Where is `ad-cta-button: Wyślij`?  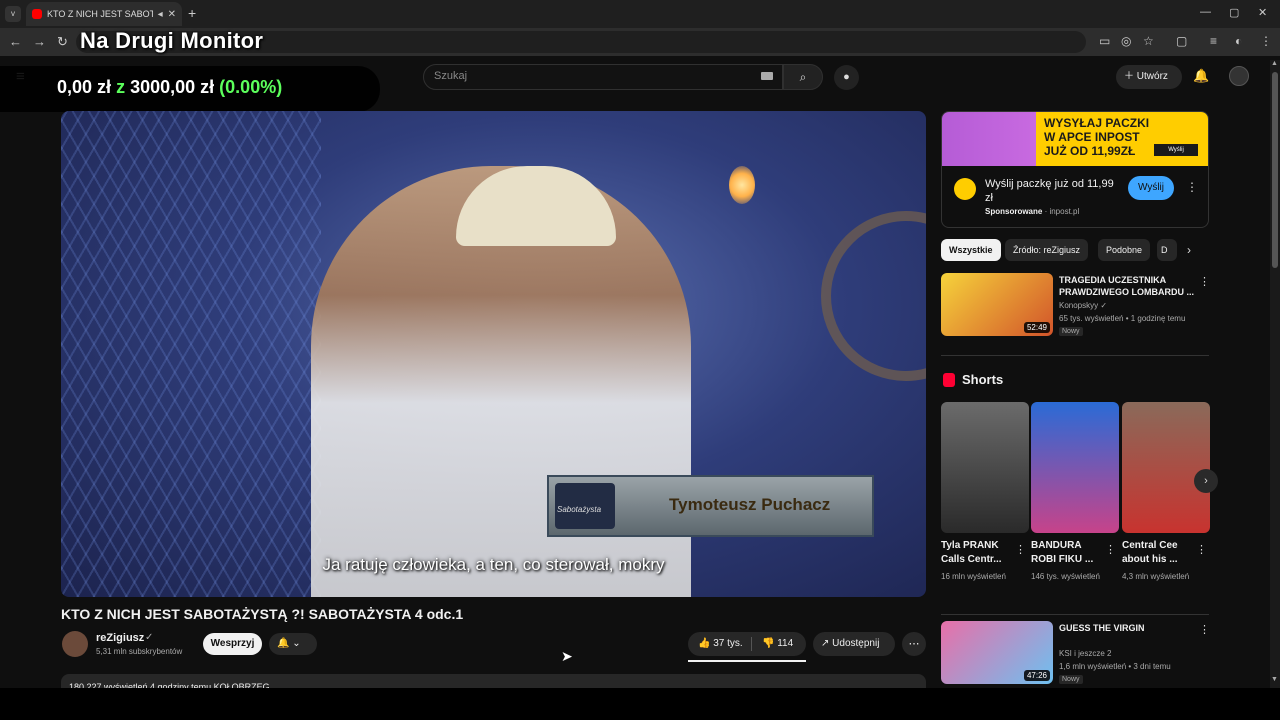
ad-cta-button: Wyślij is located at coordinates (1151, 188).